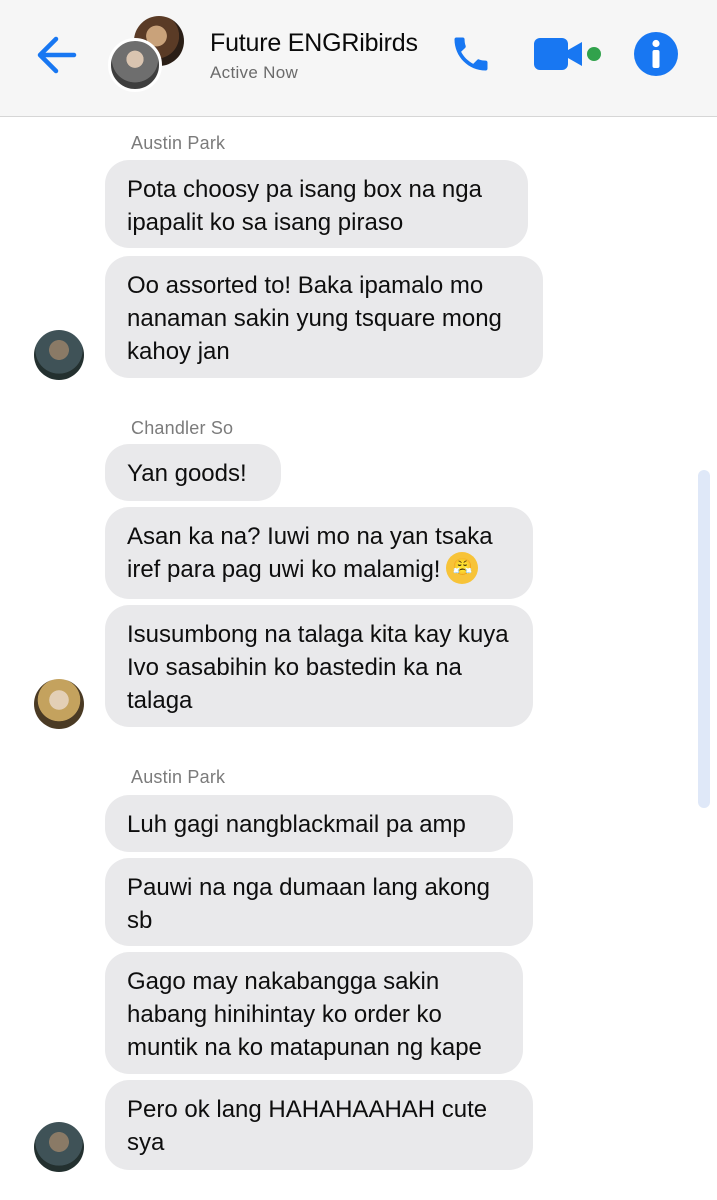  Describe the element at coordinates (193, 472) in the screenshot. I see `message-bubble: Yan goods!` at that location.